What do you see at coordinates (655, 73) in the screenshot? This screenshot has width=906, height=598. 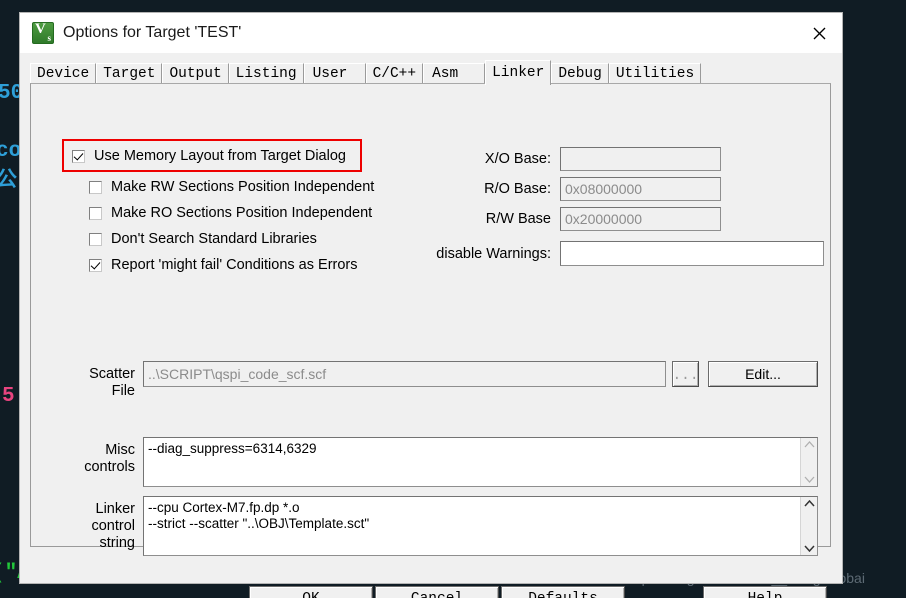 I see `tab-utilities: Utilities` at bounding box center [655, 73].